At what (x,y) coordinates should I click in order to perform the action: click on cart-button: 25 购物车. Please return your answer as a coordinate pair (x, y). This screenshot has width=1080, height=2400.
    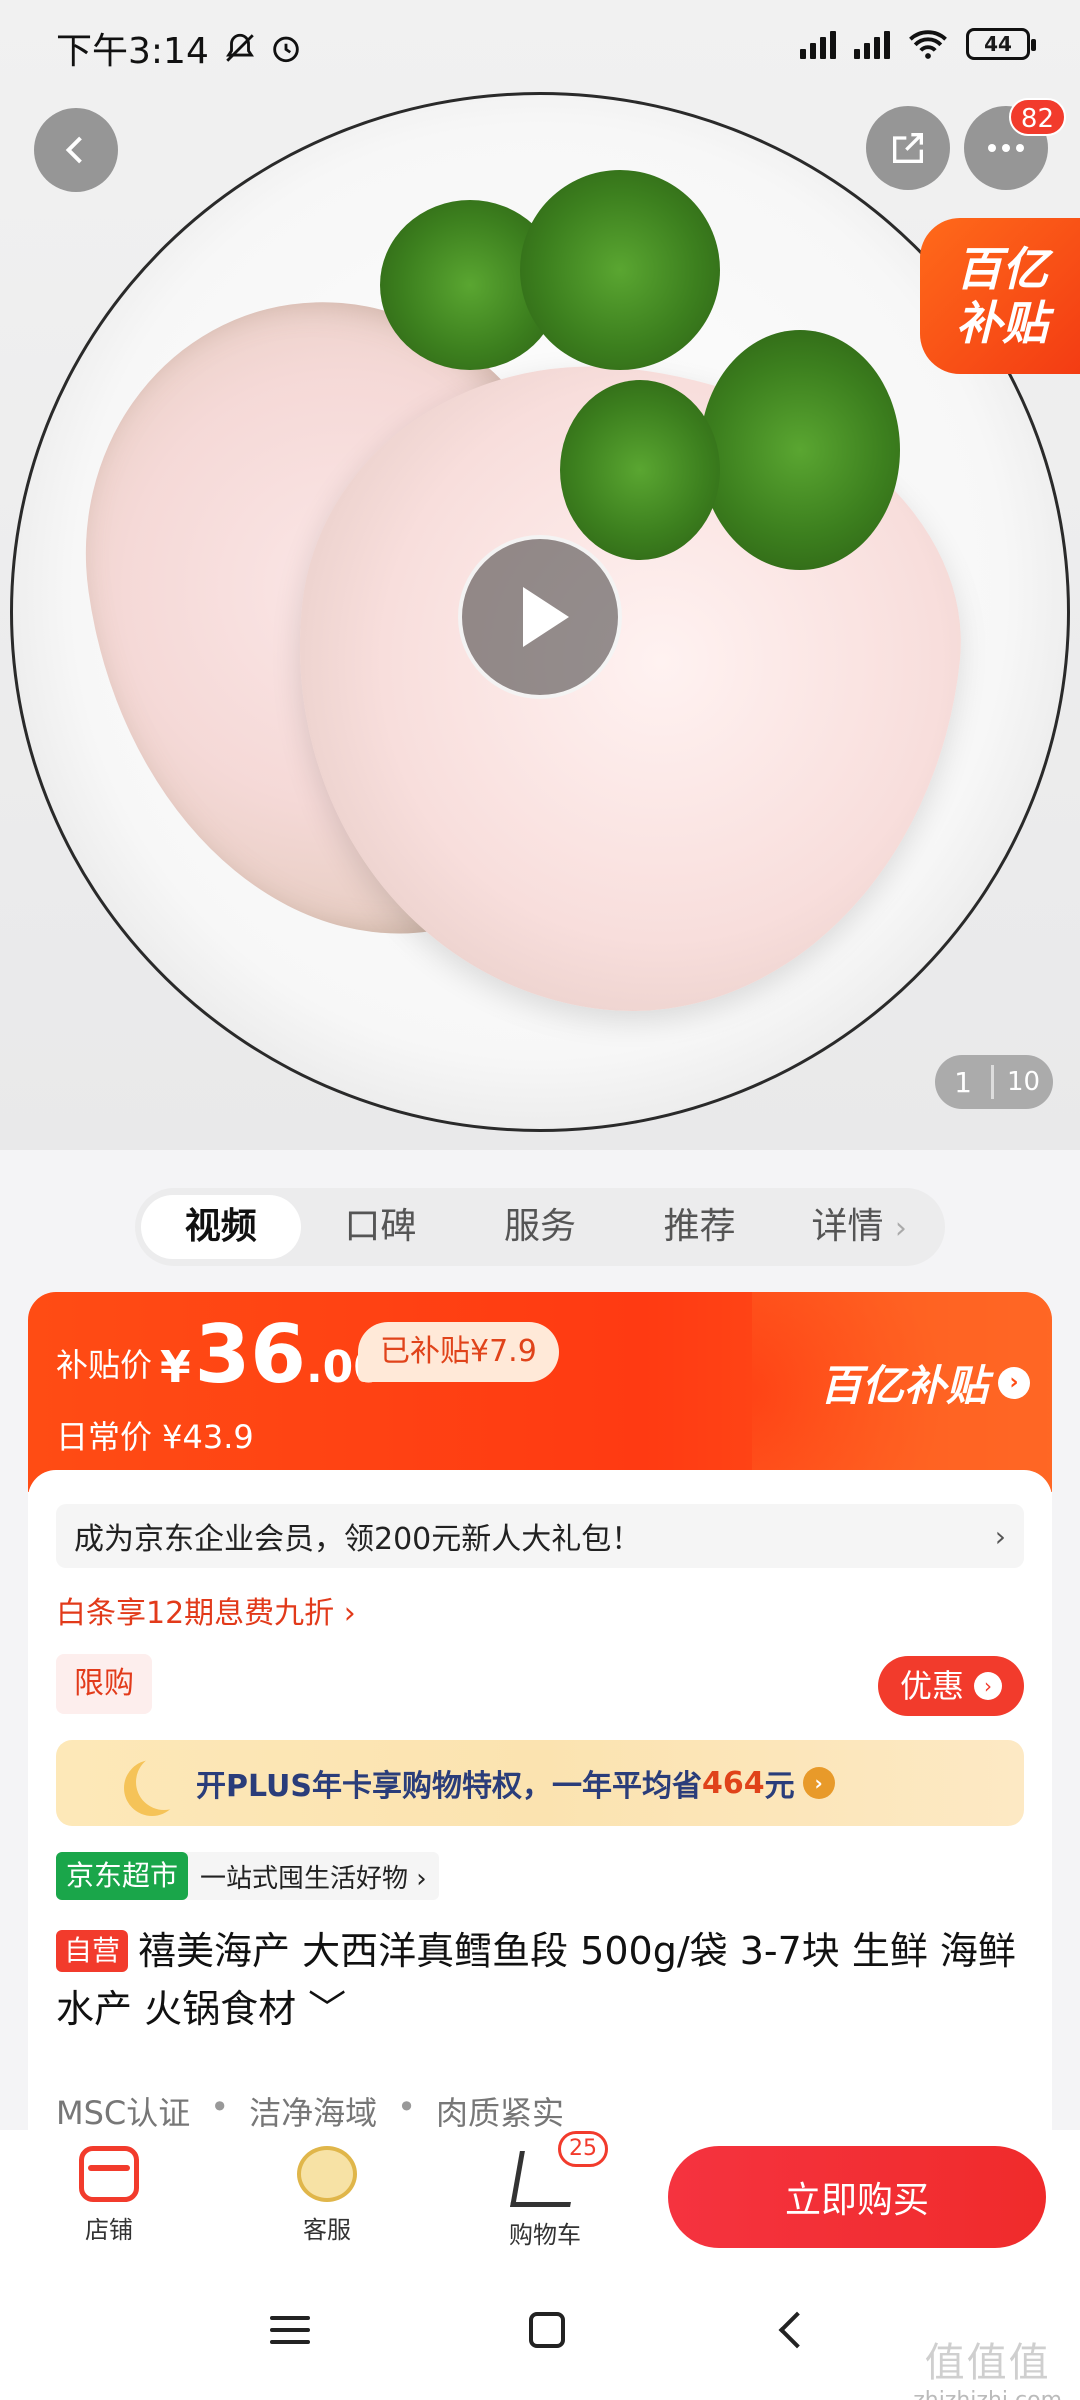
    Looking at the image, I should click on (545, 2190).